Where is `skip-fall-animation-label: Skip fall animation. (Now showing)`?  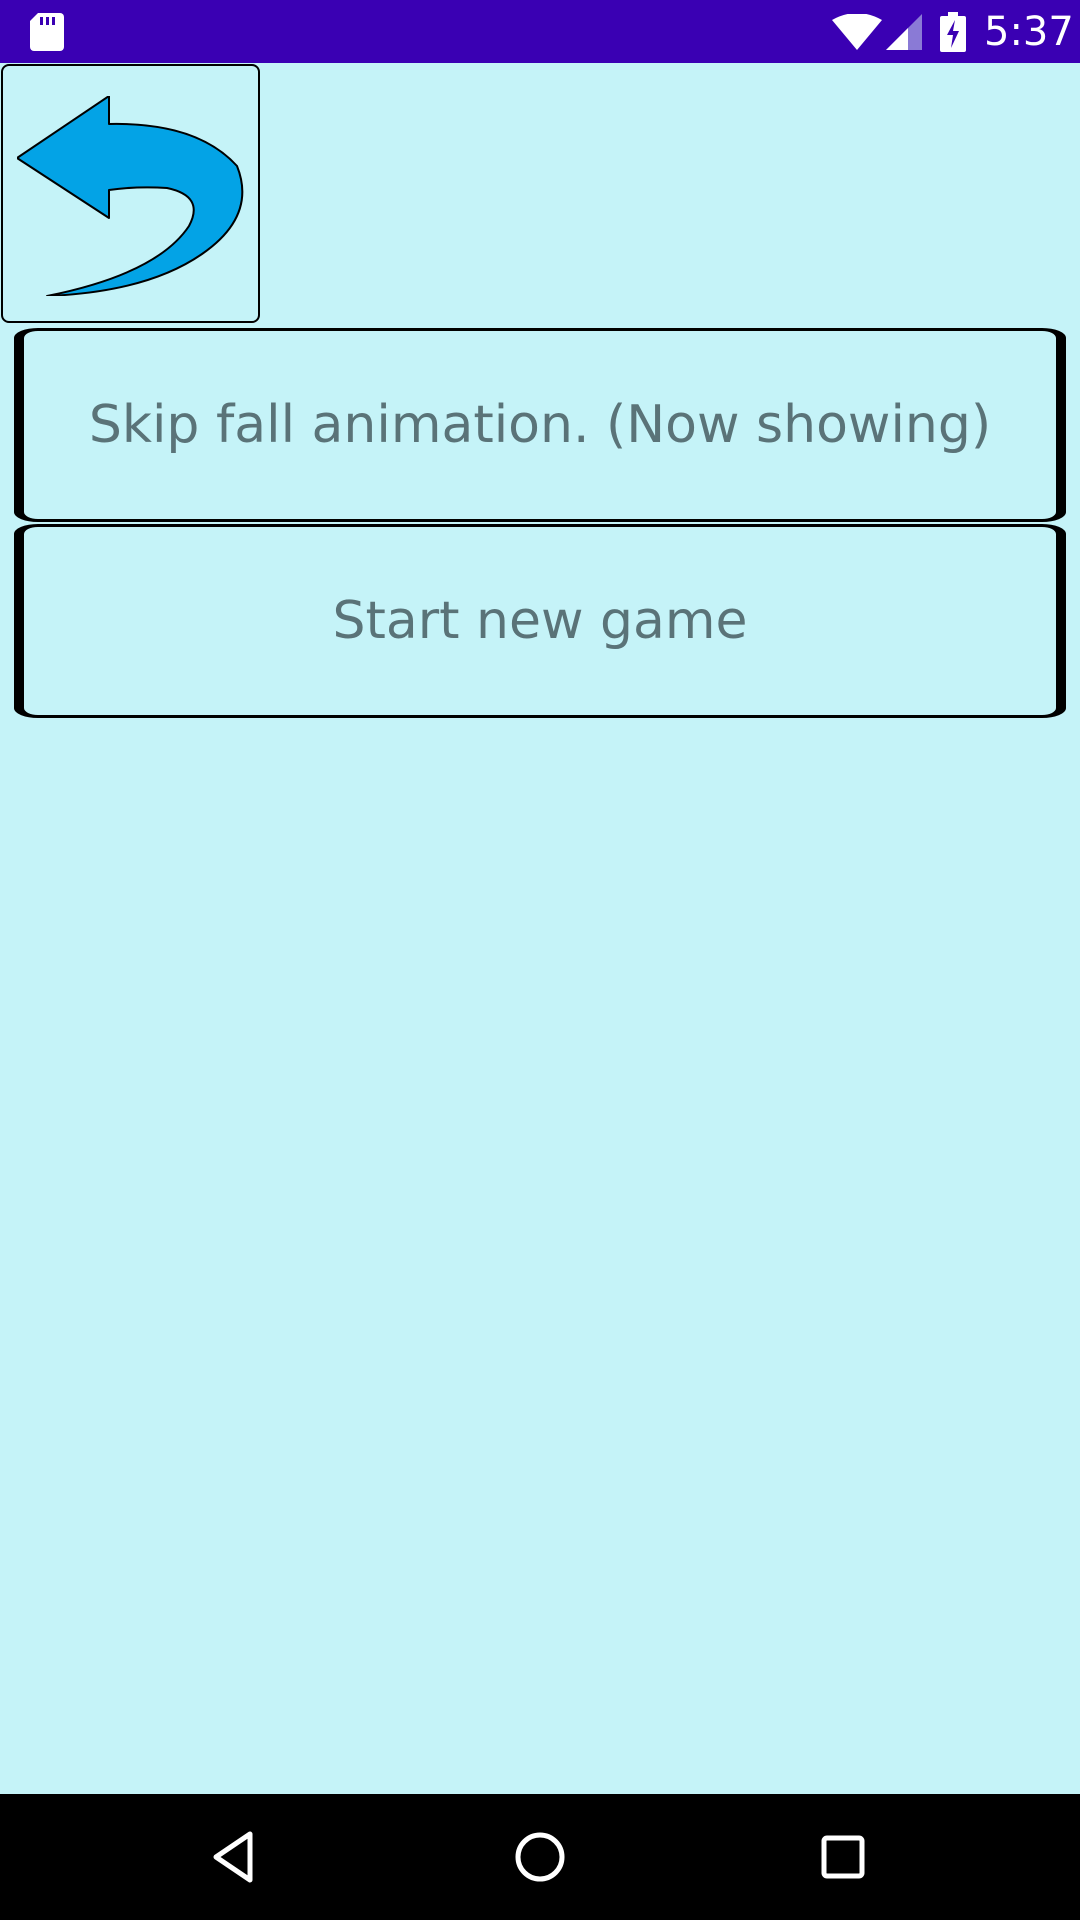 skip-fall-animation-label: Skip fall animation. (Now showing) is located at coordinates (540, 425).